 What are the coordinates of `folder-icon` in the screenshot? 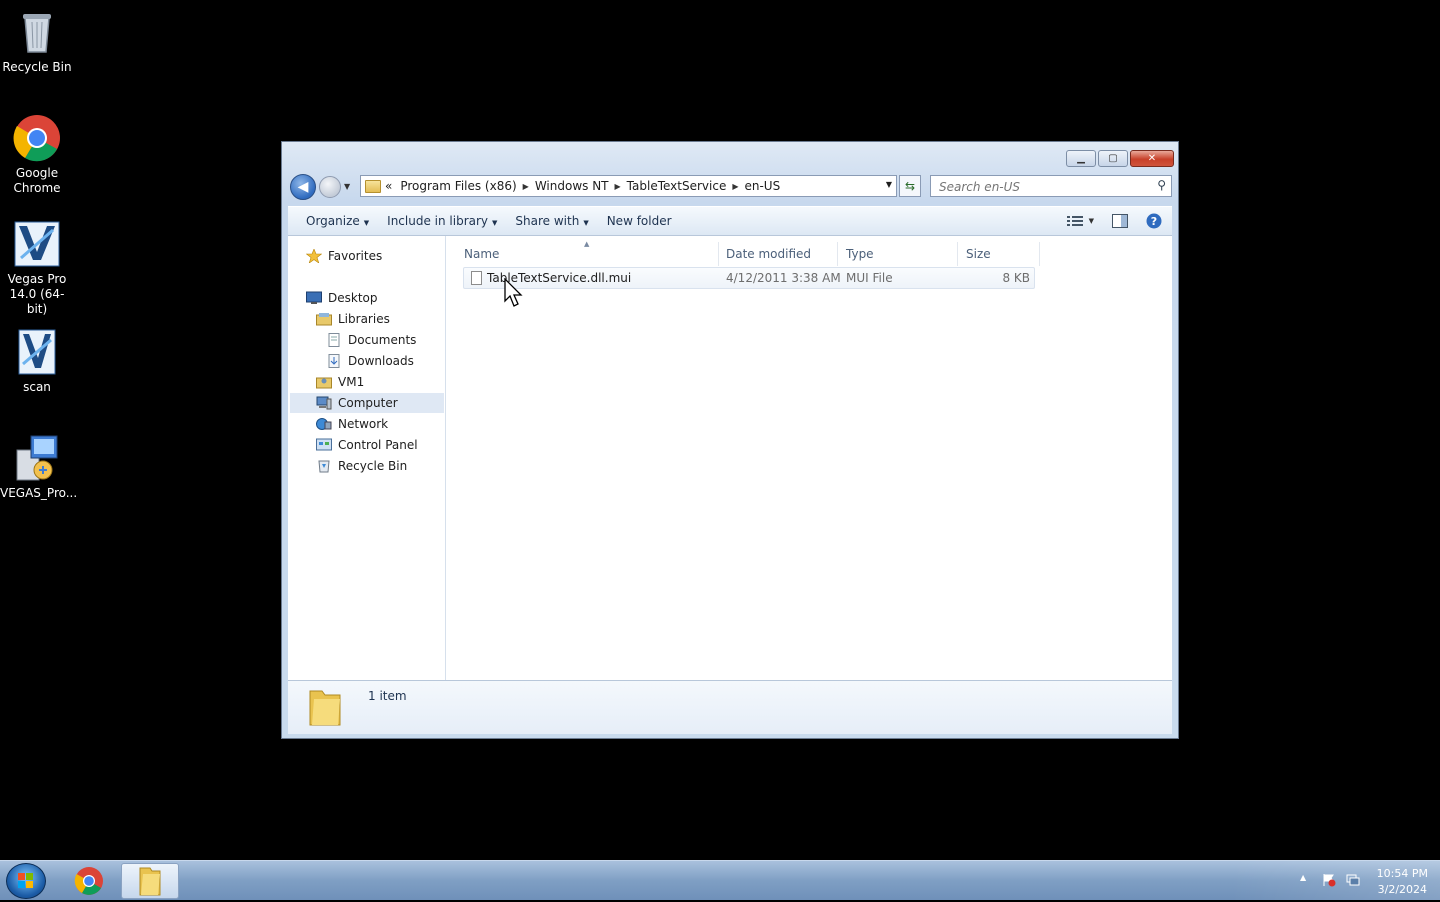 It's located at (325, 707).